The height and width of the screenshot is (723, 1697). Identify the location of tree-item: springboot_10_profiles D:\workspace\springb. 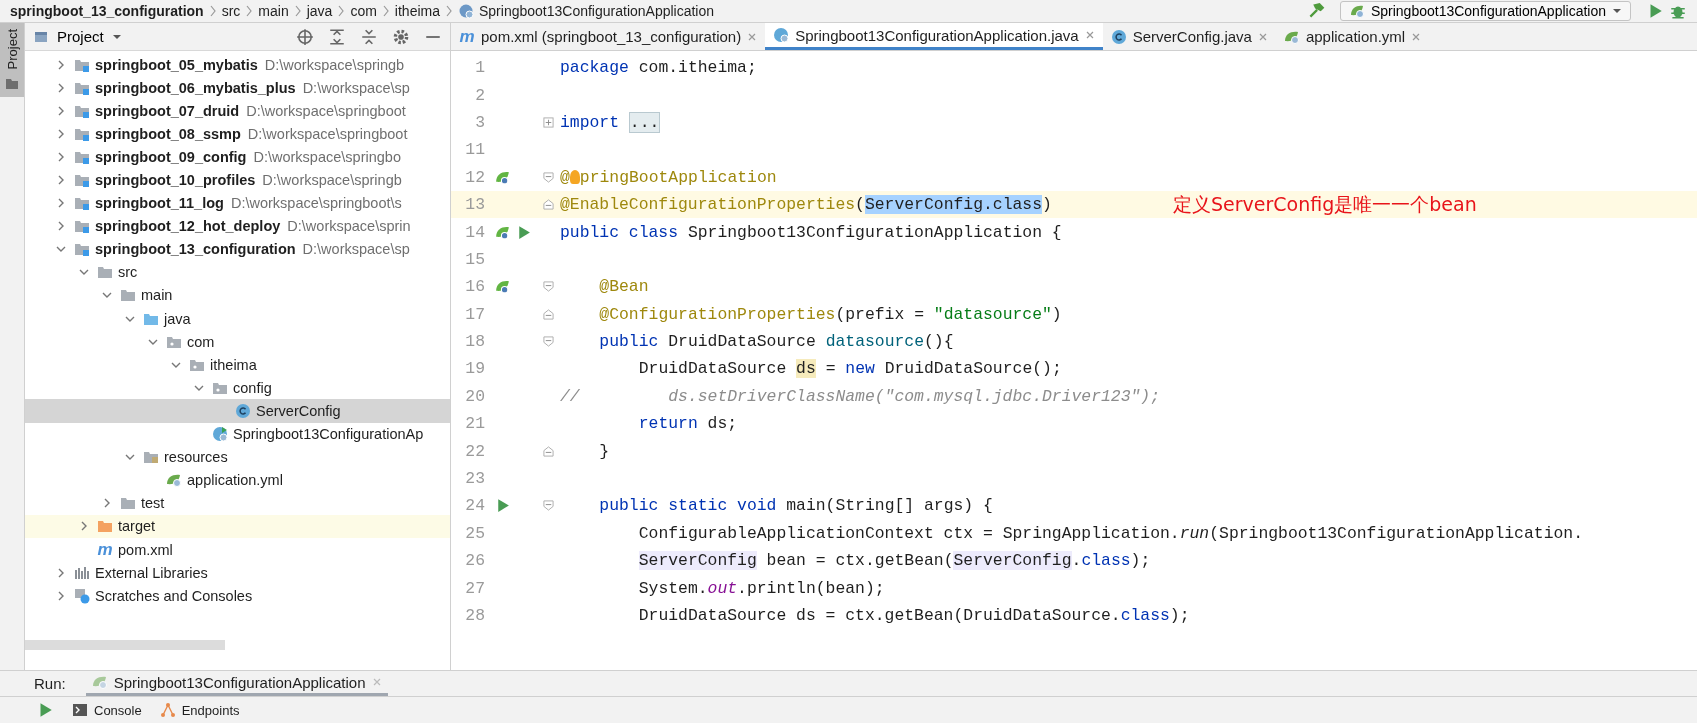
(237, 180).